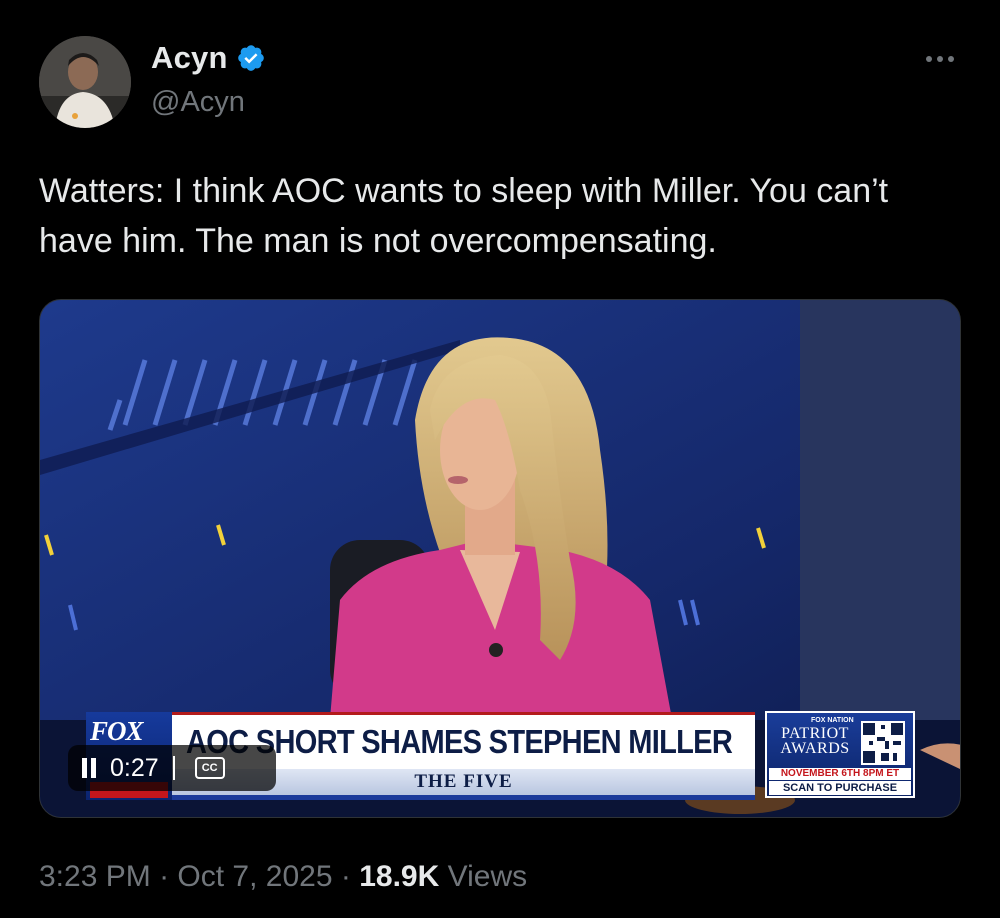  Describe the element at coordinates (134, 767) in the screenshot. I see `playback-time: 0:27` at that location.